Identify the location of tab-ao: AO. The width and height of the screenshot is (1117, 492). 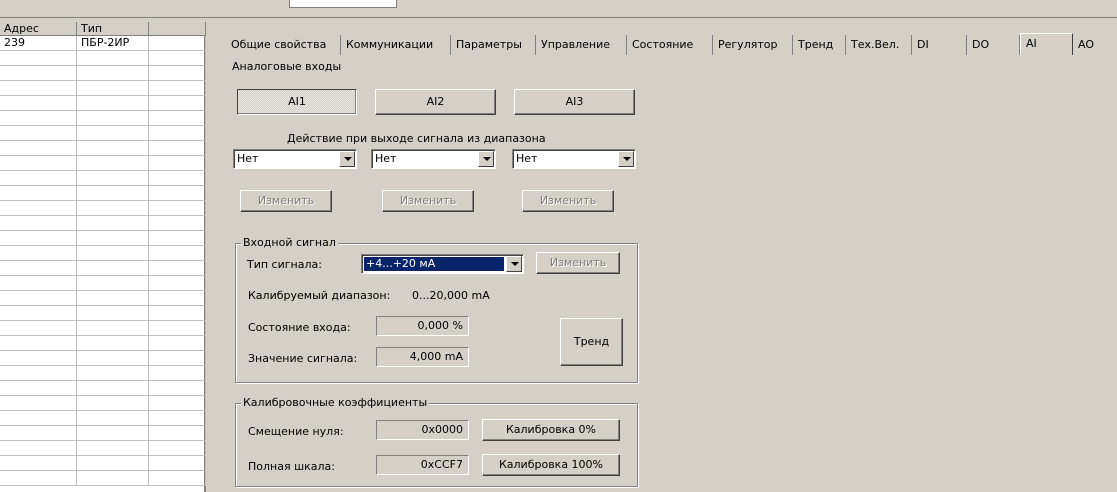
(1095, 45).